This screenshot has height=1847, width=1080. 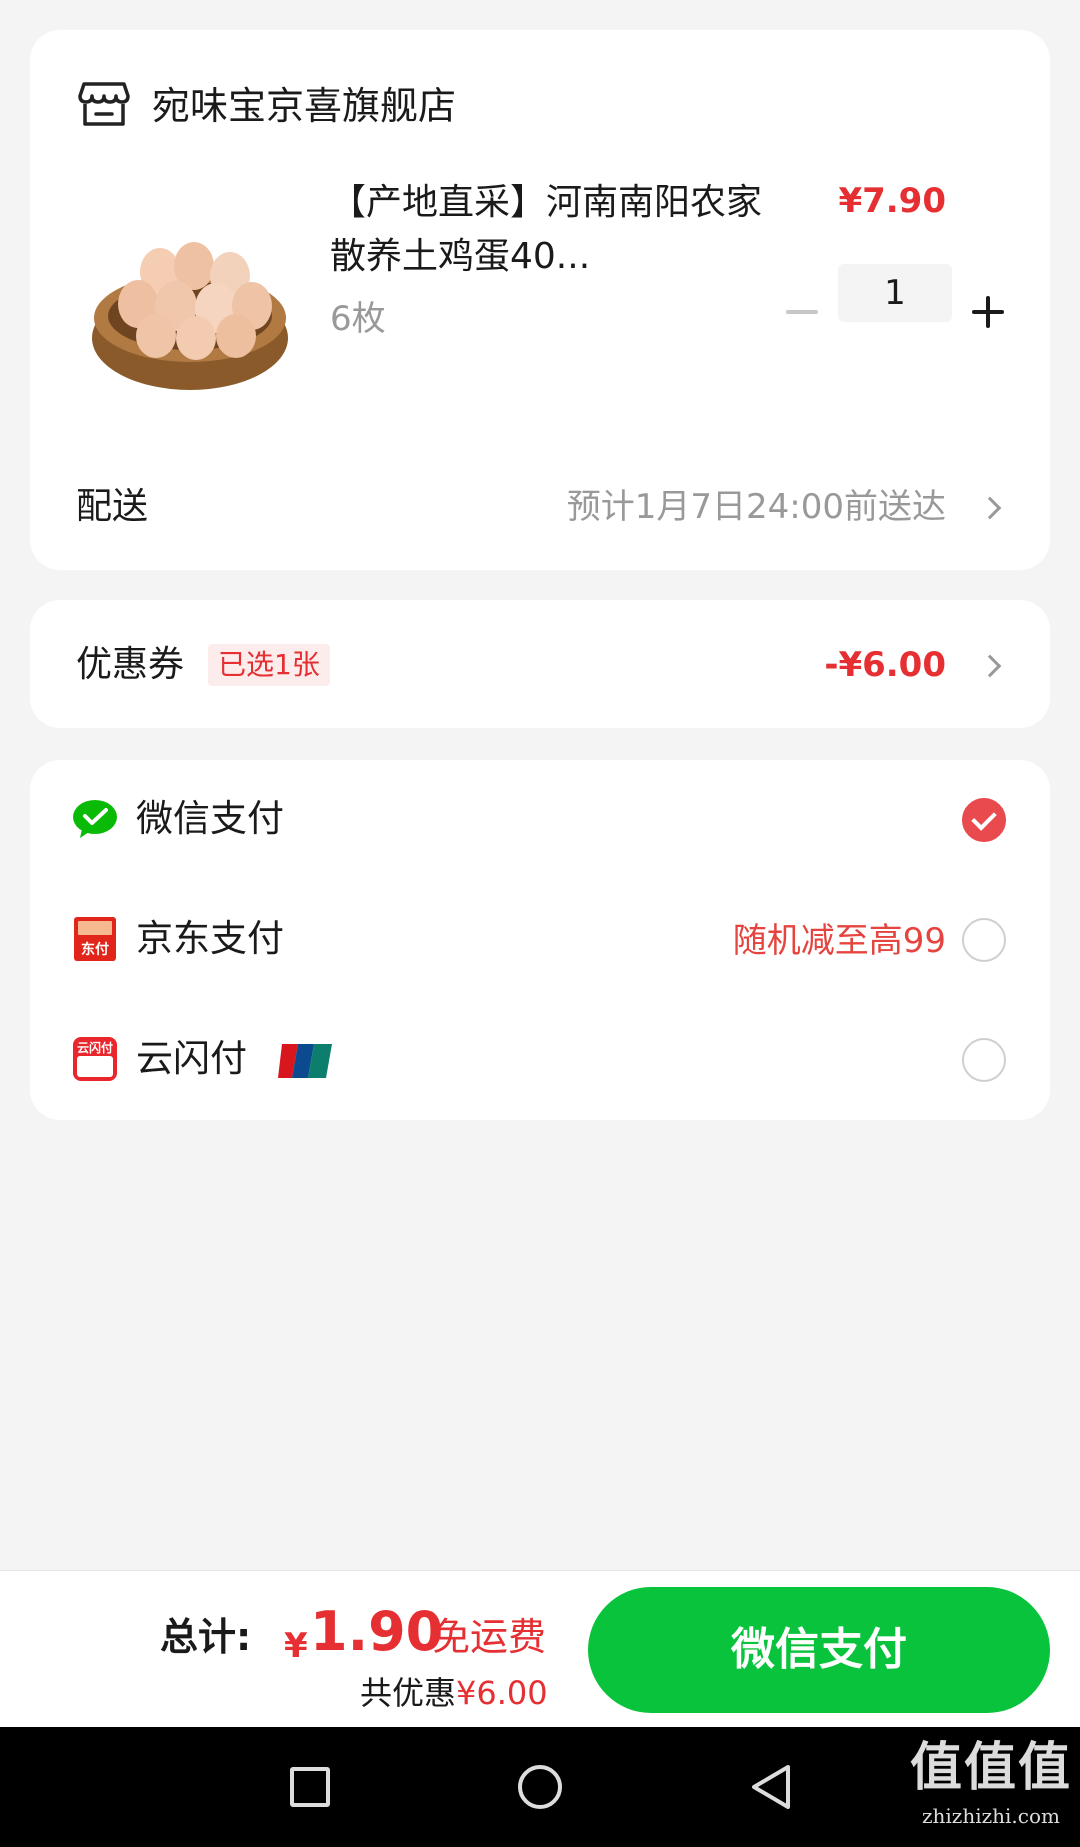 I want to click on coupon-discount: -¥6.00, so click(x=885, y=665).